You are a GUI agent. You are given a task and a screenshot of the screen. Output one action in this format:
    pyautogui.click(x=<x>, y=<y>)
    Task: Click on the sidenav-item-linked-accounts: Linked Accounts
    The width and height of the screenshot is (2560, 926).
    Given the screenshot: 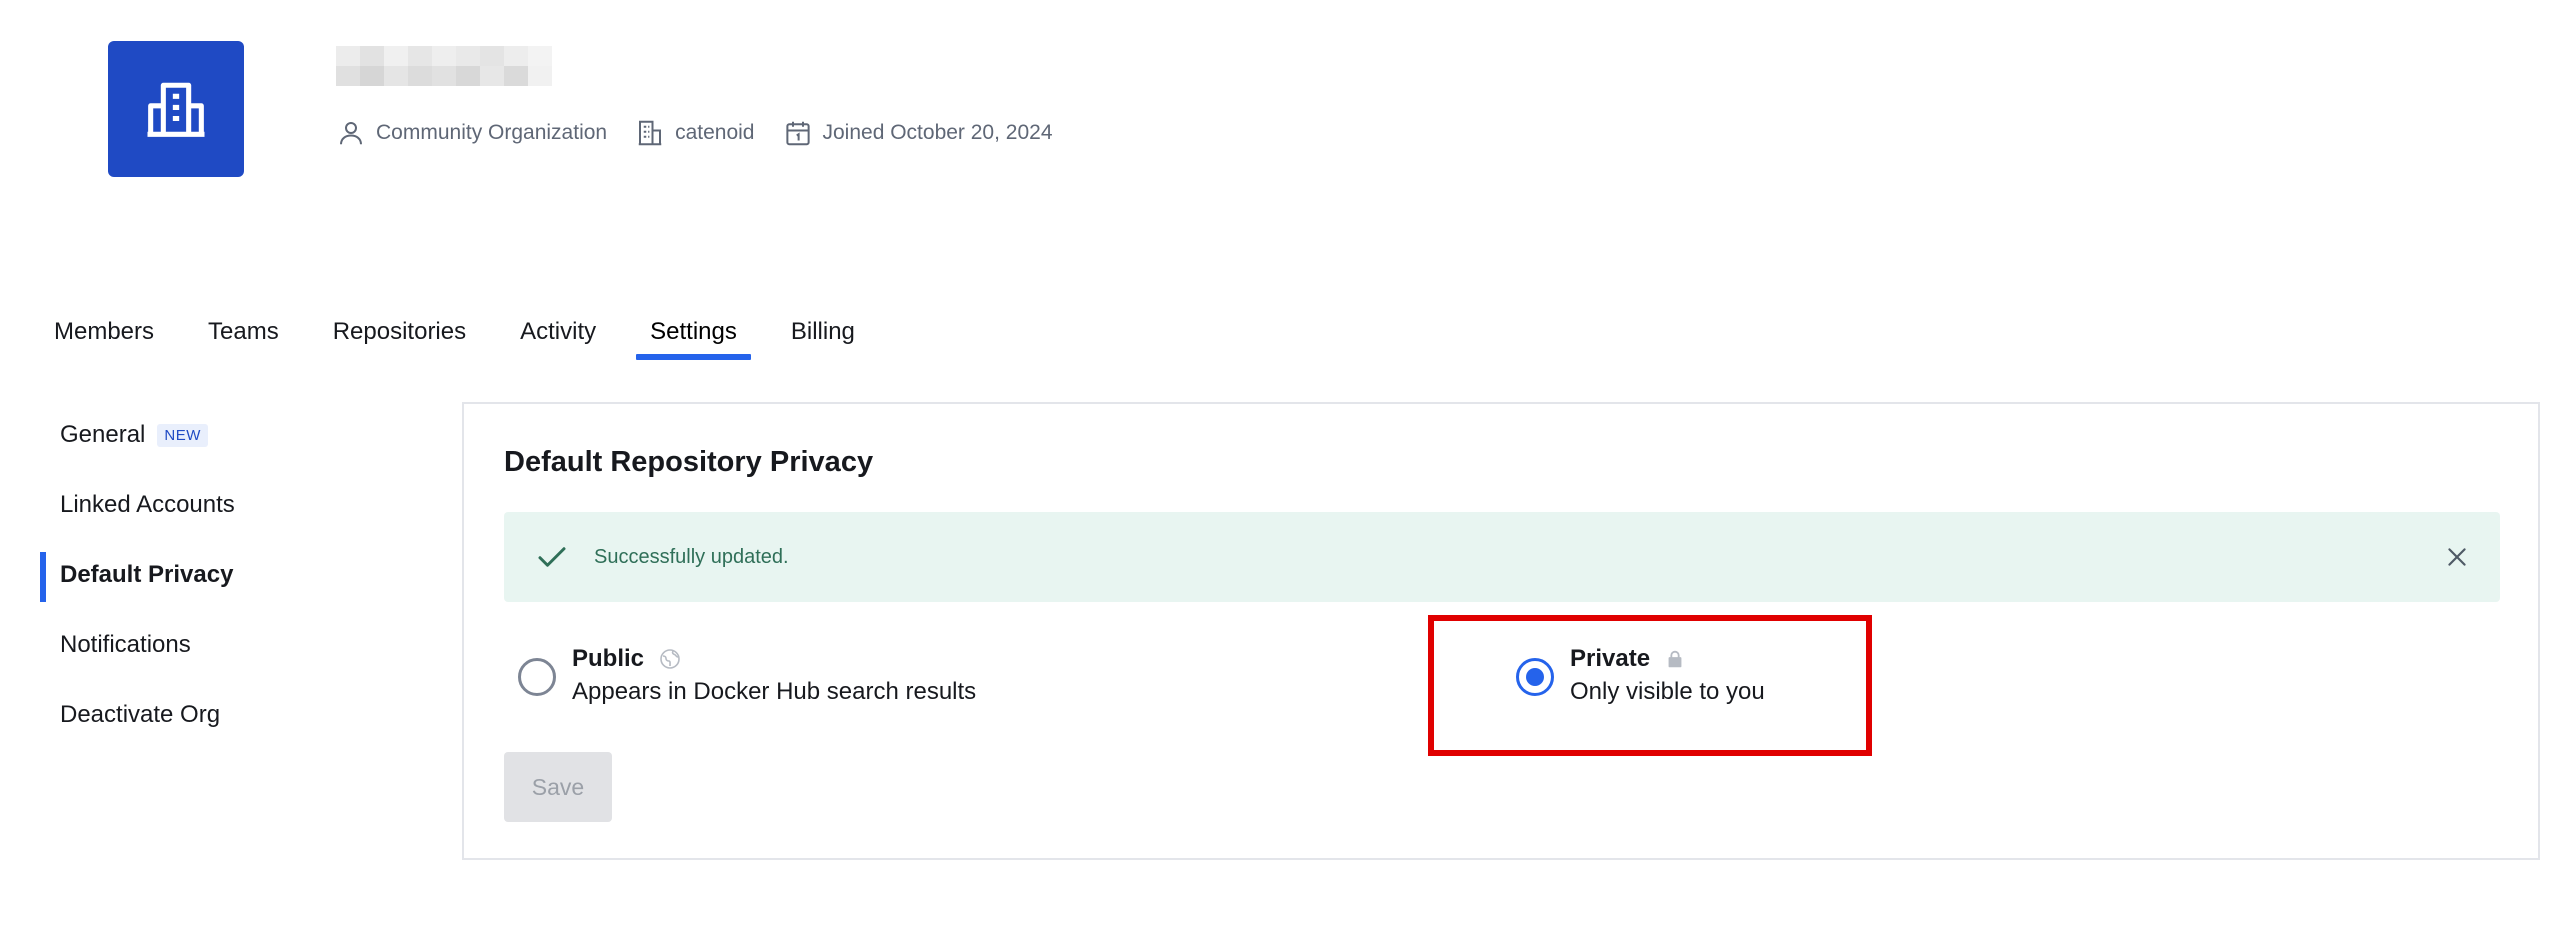 What is the action you would take?
    pyautogui.click(x=220, y=505)
    